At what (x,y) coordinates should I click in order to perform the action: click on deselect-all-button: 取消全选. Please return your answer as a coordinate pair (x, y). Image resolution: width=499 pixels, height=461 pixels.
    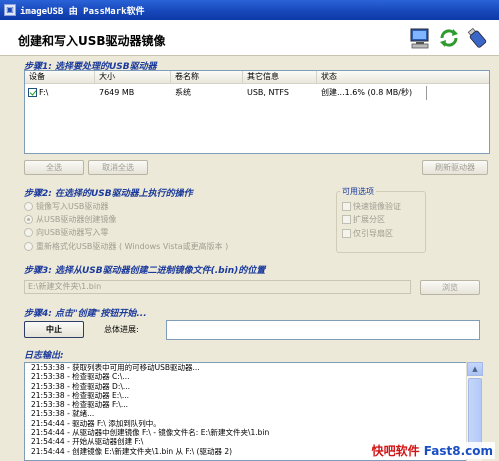
    Looking at the image, I should click on (118, 167).